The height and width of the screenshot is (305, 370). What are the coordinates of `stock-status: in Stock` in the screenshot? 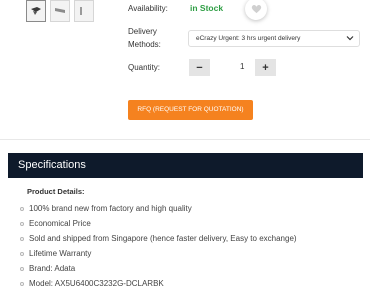 It's located at (207, 8).